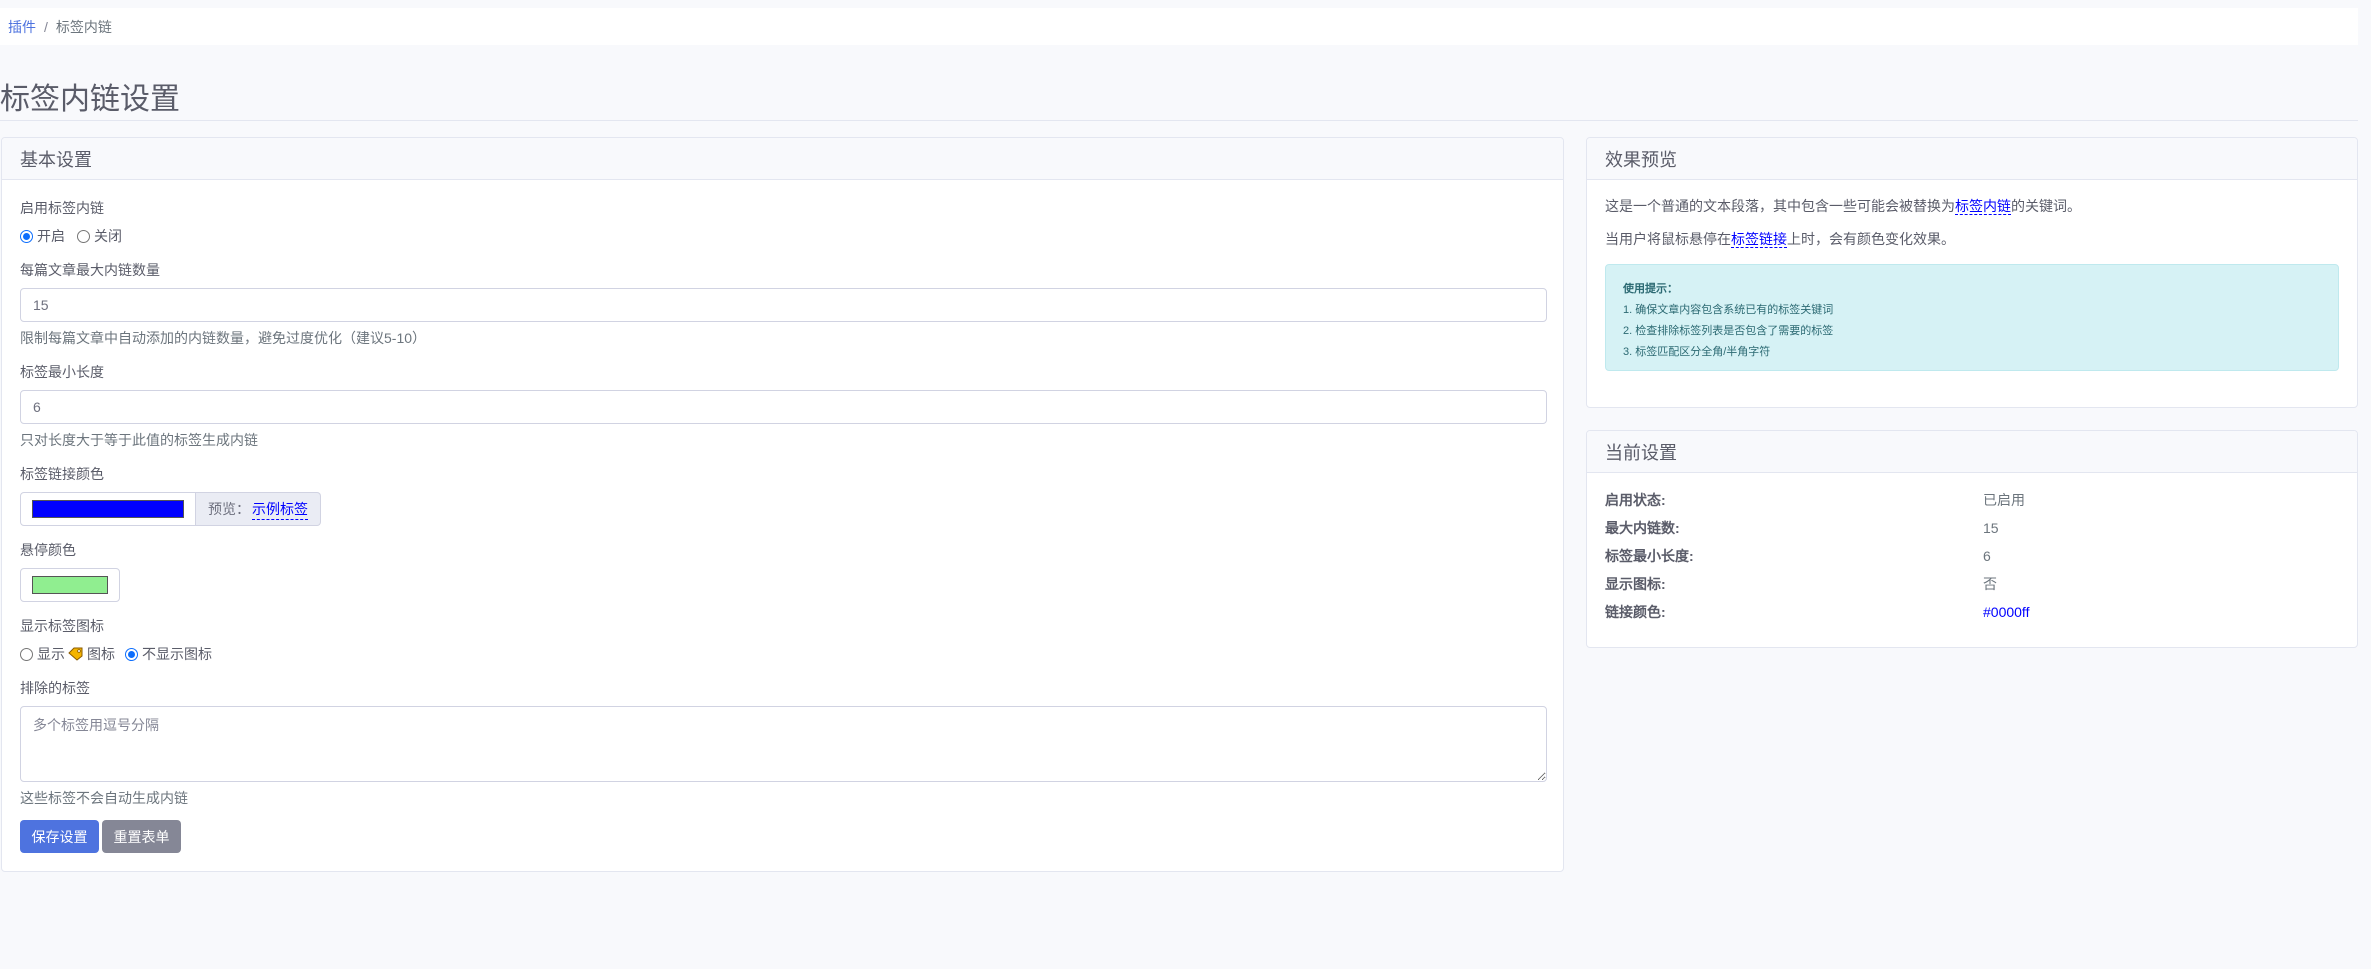 The image size is (2371, 969). What do you see at coordinates (62, 208) in the screenshot?
I see `enable-label: 启用标签内链` at bounding box center [62, 208].